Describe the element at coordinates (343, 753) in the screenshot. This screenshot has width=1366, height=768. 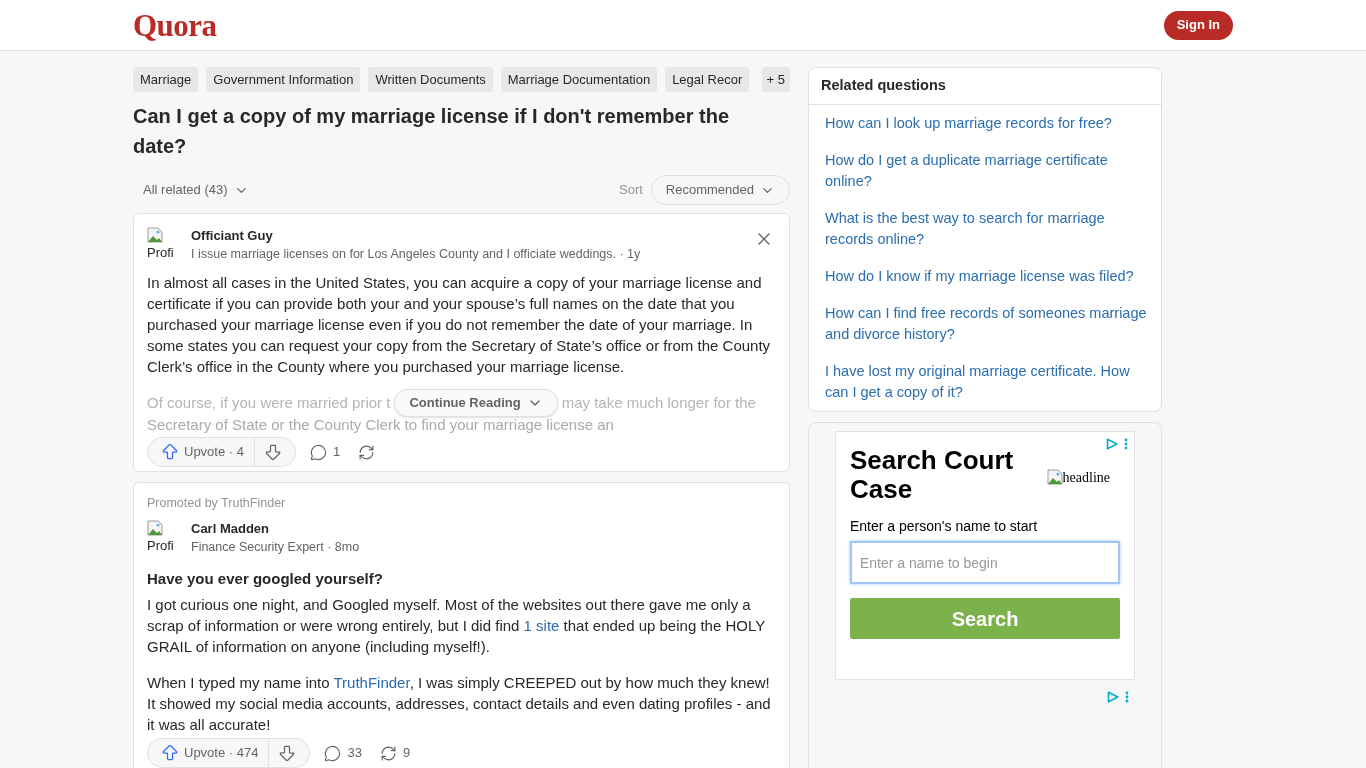
I see `comment-button: 33` at that location.